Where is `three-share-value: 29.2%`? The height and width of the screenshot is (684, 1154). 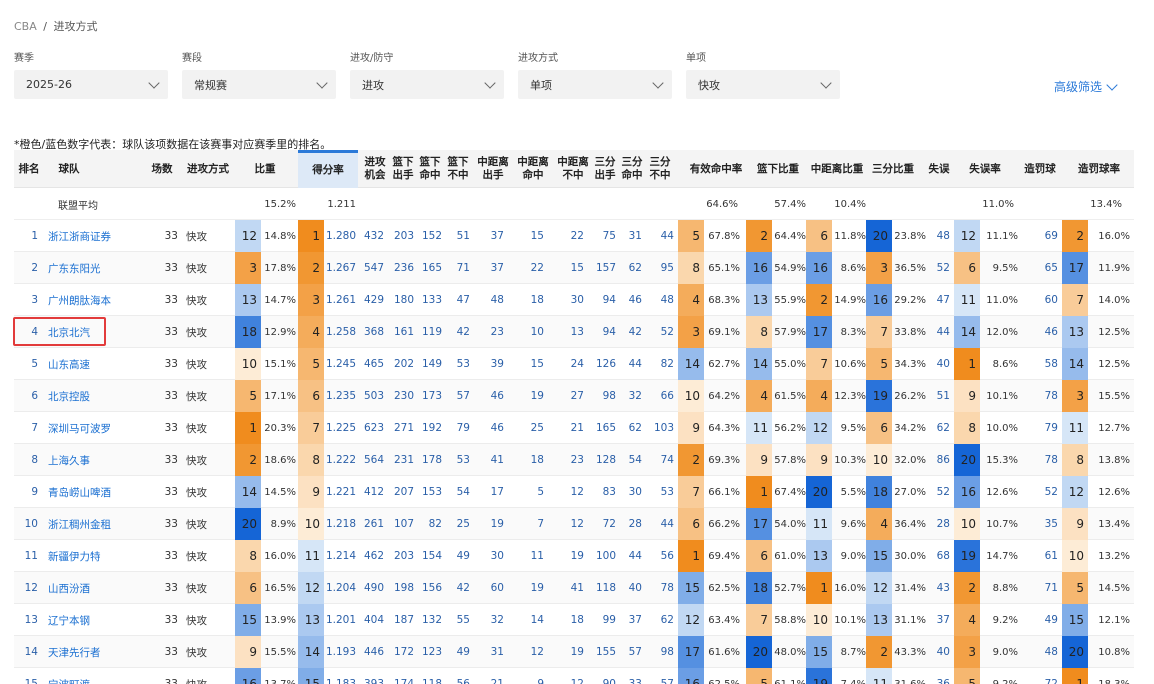
three-share-value: 29.2% is located at coordinates (910, 300).